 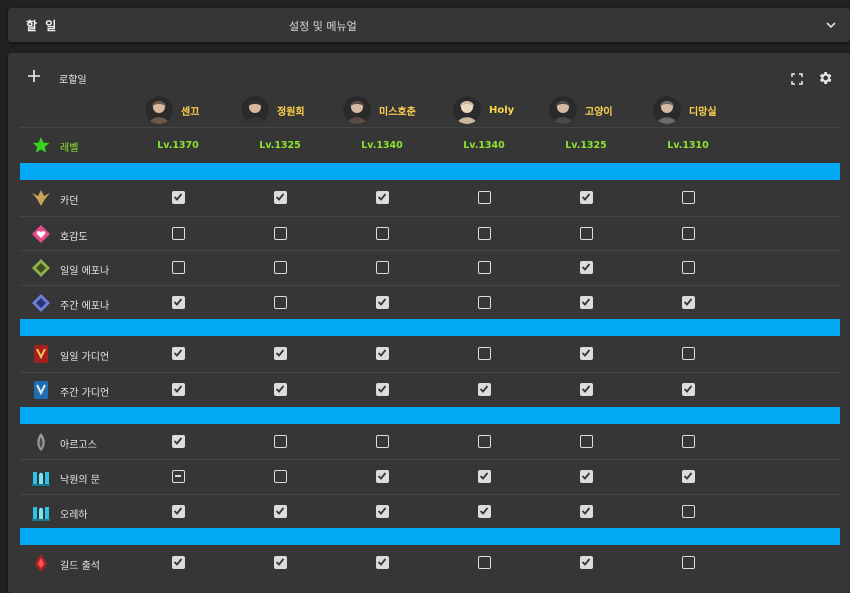 I want to click on gear-icon, so click(x=825, y=78).